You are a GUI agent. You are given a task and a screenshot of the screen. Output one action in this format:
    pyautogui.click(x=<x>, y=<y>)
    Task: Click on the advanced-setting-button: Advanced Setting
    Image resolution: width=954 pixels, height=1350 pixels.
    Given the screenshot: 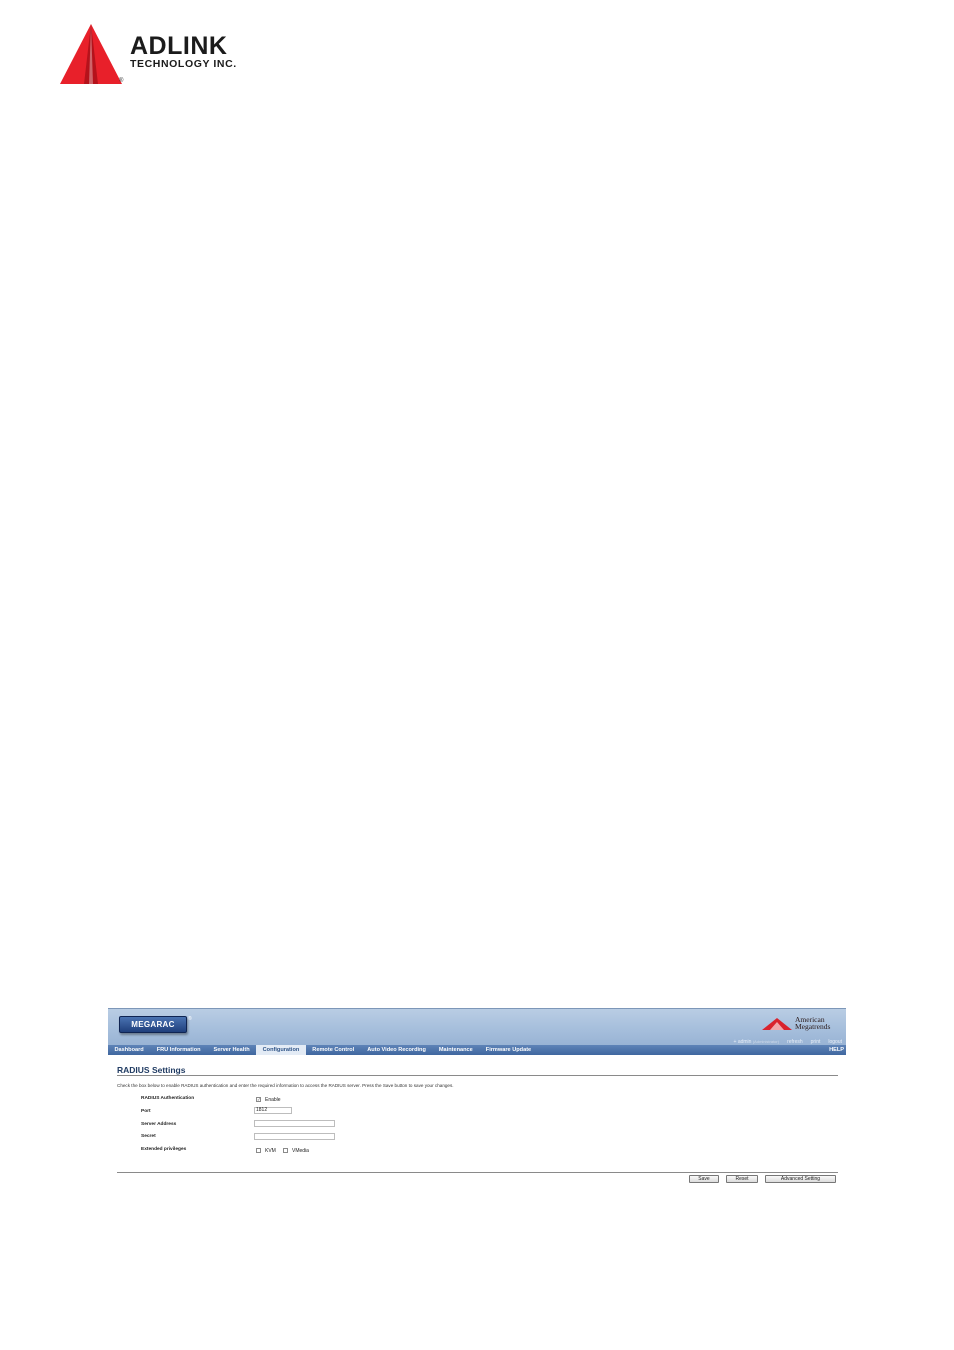 What is the action you would take?
    pyautogui.click(x=800, y=1179)
    